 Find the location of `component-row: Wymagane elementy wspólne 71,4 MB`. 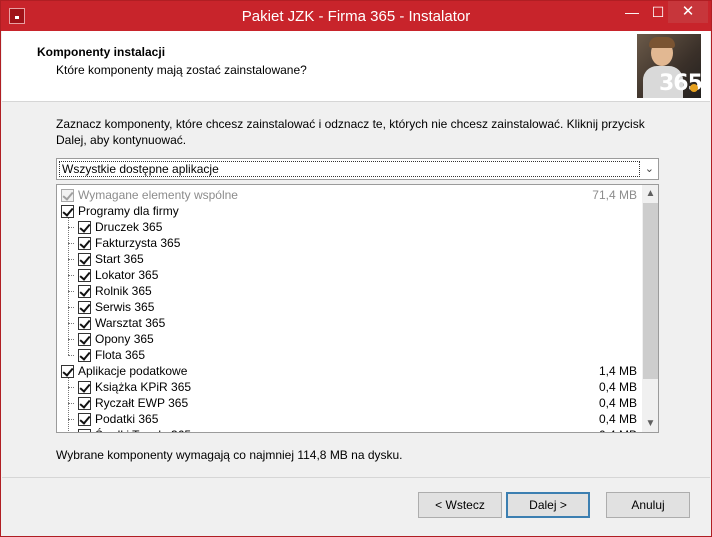

component-row: Wymagane elementy wspólne 71,4 MB is located at coordinates (349, 195).